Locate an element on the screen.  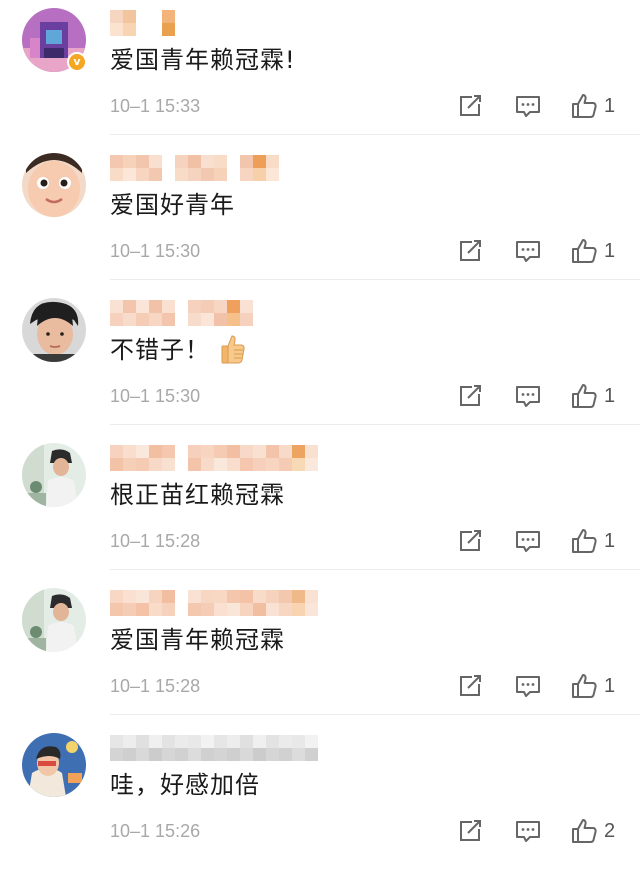
comment-text: 根正苗红赖冠霖 is located at coordinates (197, 495).